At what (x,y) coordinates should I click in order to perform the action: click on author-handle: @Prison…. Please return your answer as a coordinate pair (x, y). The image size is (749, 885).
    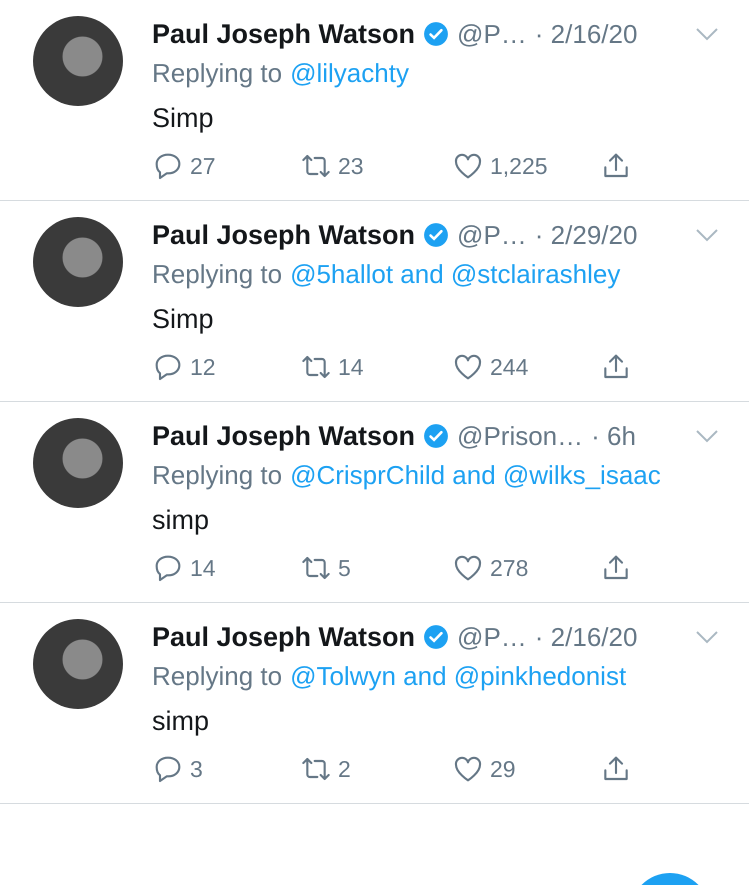
    Looking at the image, I should click on (520, 436).